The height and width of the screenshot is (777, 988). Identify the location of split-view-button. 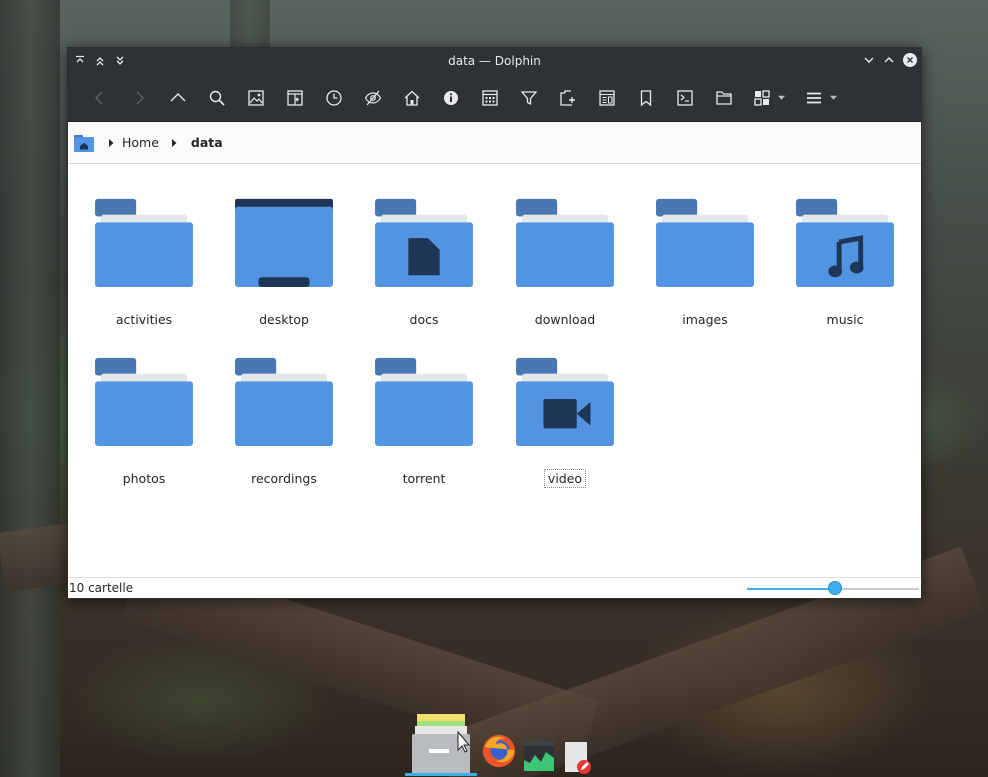
(294, 98).